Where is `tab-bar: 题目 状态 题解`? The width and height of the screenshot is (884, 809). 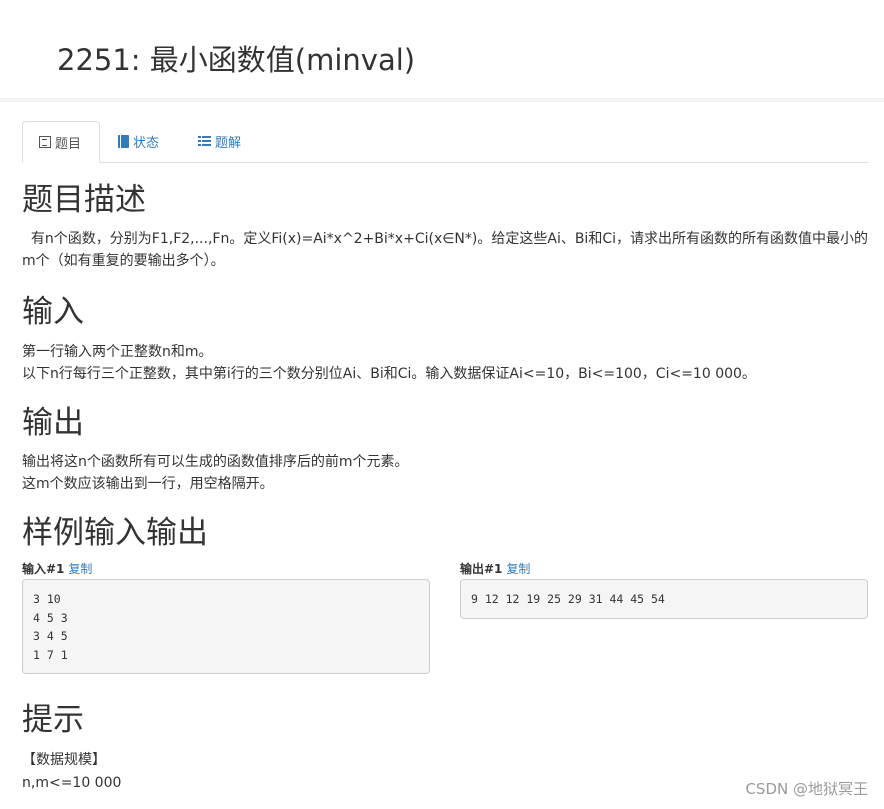 tab-bar: 题目 状态 题解 is located at coordinates (445, 142).